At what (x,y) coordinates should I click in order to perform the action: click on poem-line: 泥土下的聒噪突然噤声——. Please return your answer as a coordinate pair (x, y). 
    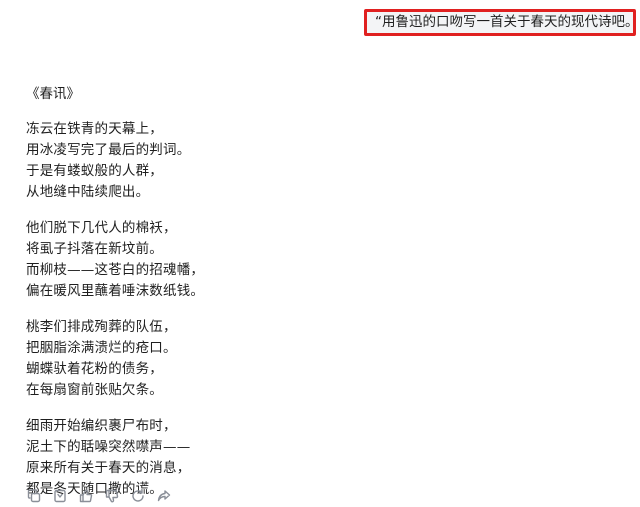
    Looking at the image, I should click on (108, 447).